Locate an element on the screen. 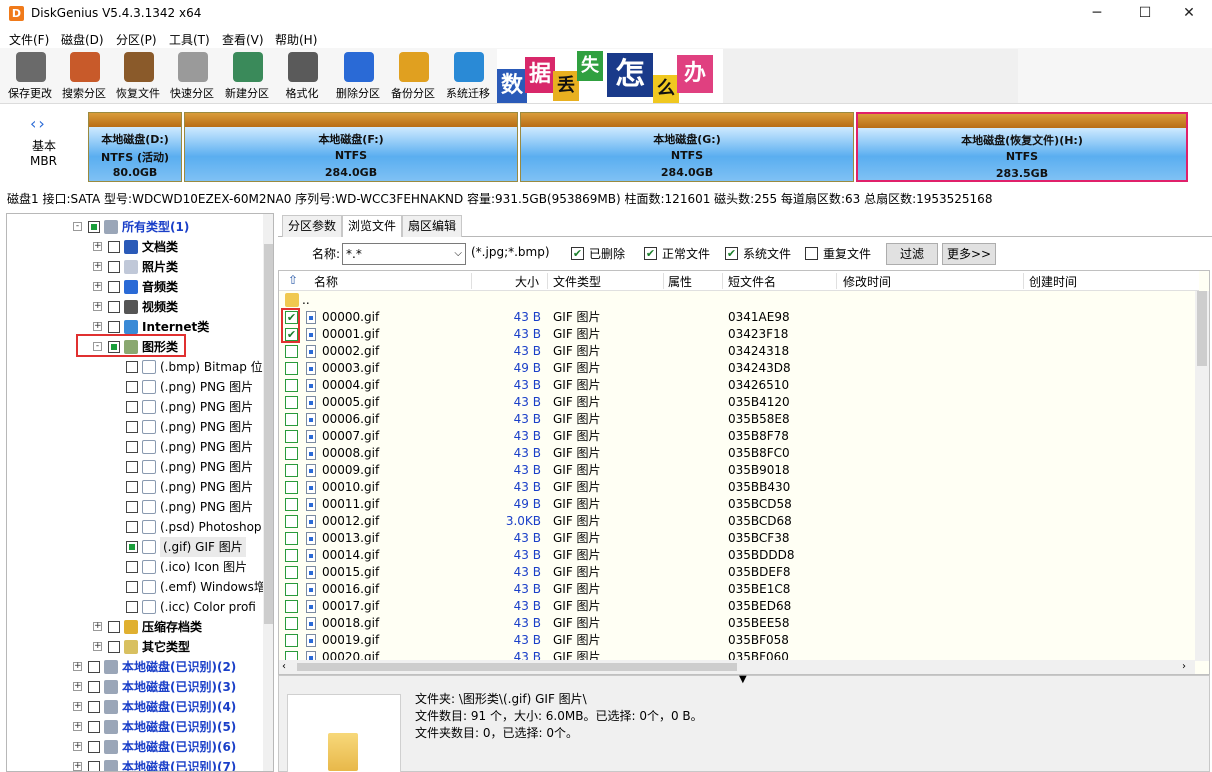  menu-file: 文件(F) is located at coordinates (29, 39).